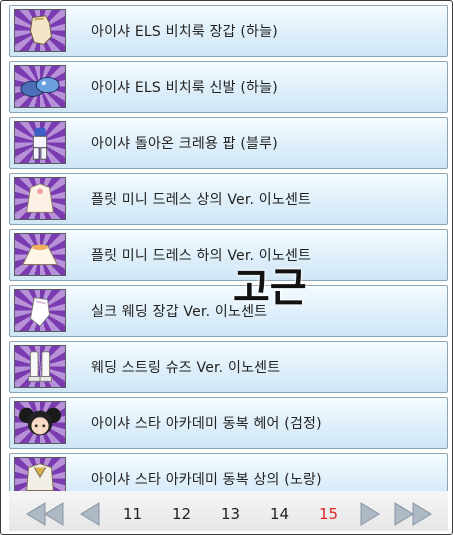  I want to click on sandals-icon, so click(40, 86).